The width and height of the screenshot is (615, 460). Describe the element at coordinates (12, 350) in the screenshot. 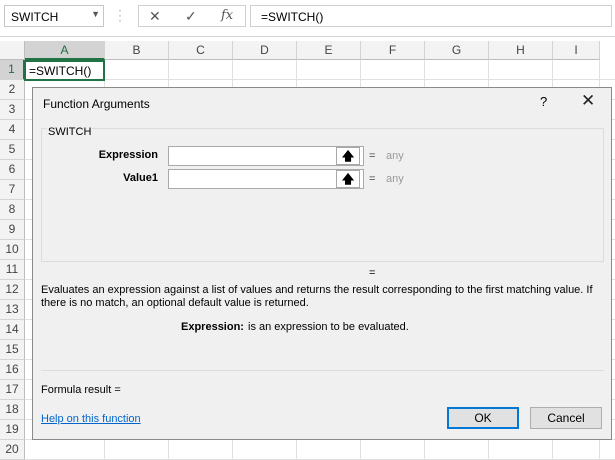

I see `row-header-15: 15` at that location.